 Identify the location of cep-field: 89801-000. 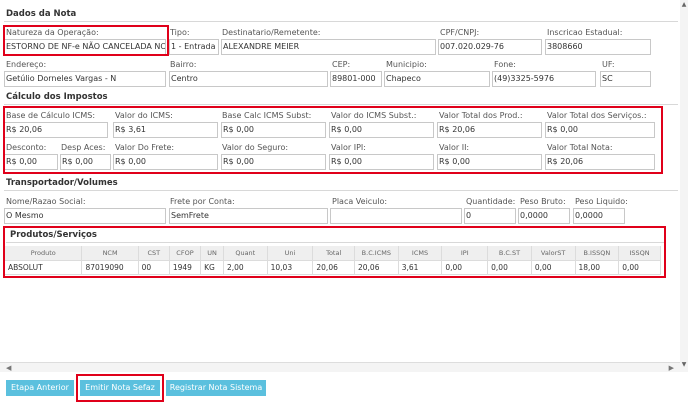
(356, 79).